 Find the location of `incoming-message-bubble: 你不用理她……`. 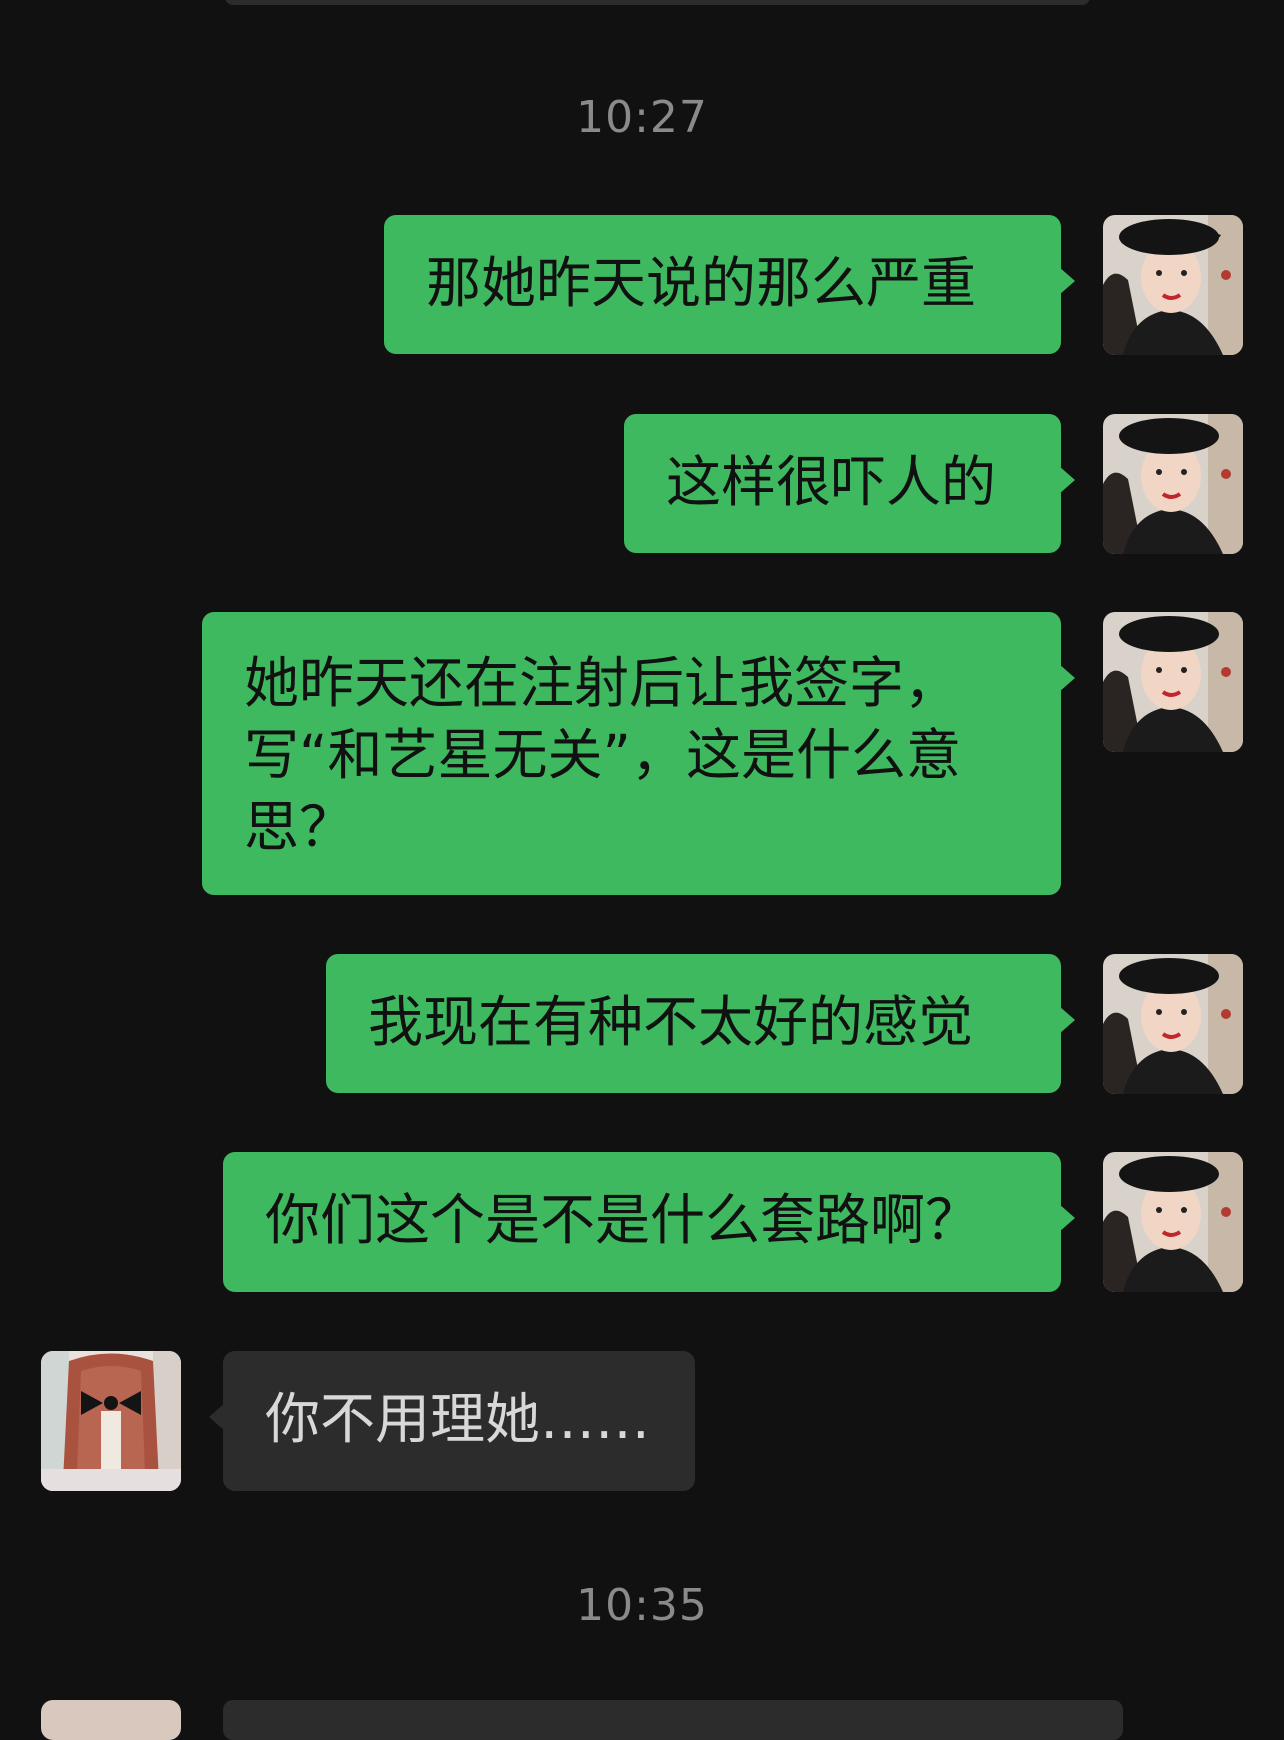

incoming-message-bubble: 你不用理她…… is located at coordinates (452, 1421).